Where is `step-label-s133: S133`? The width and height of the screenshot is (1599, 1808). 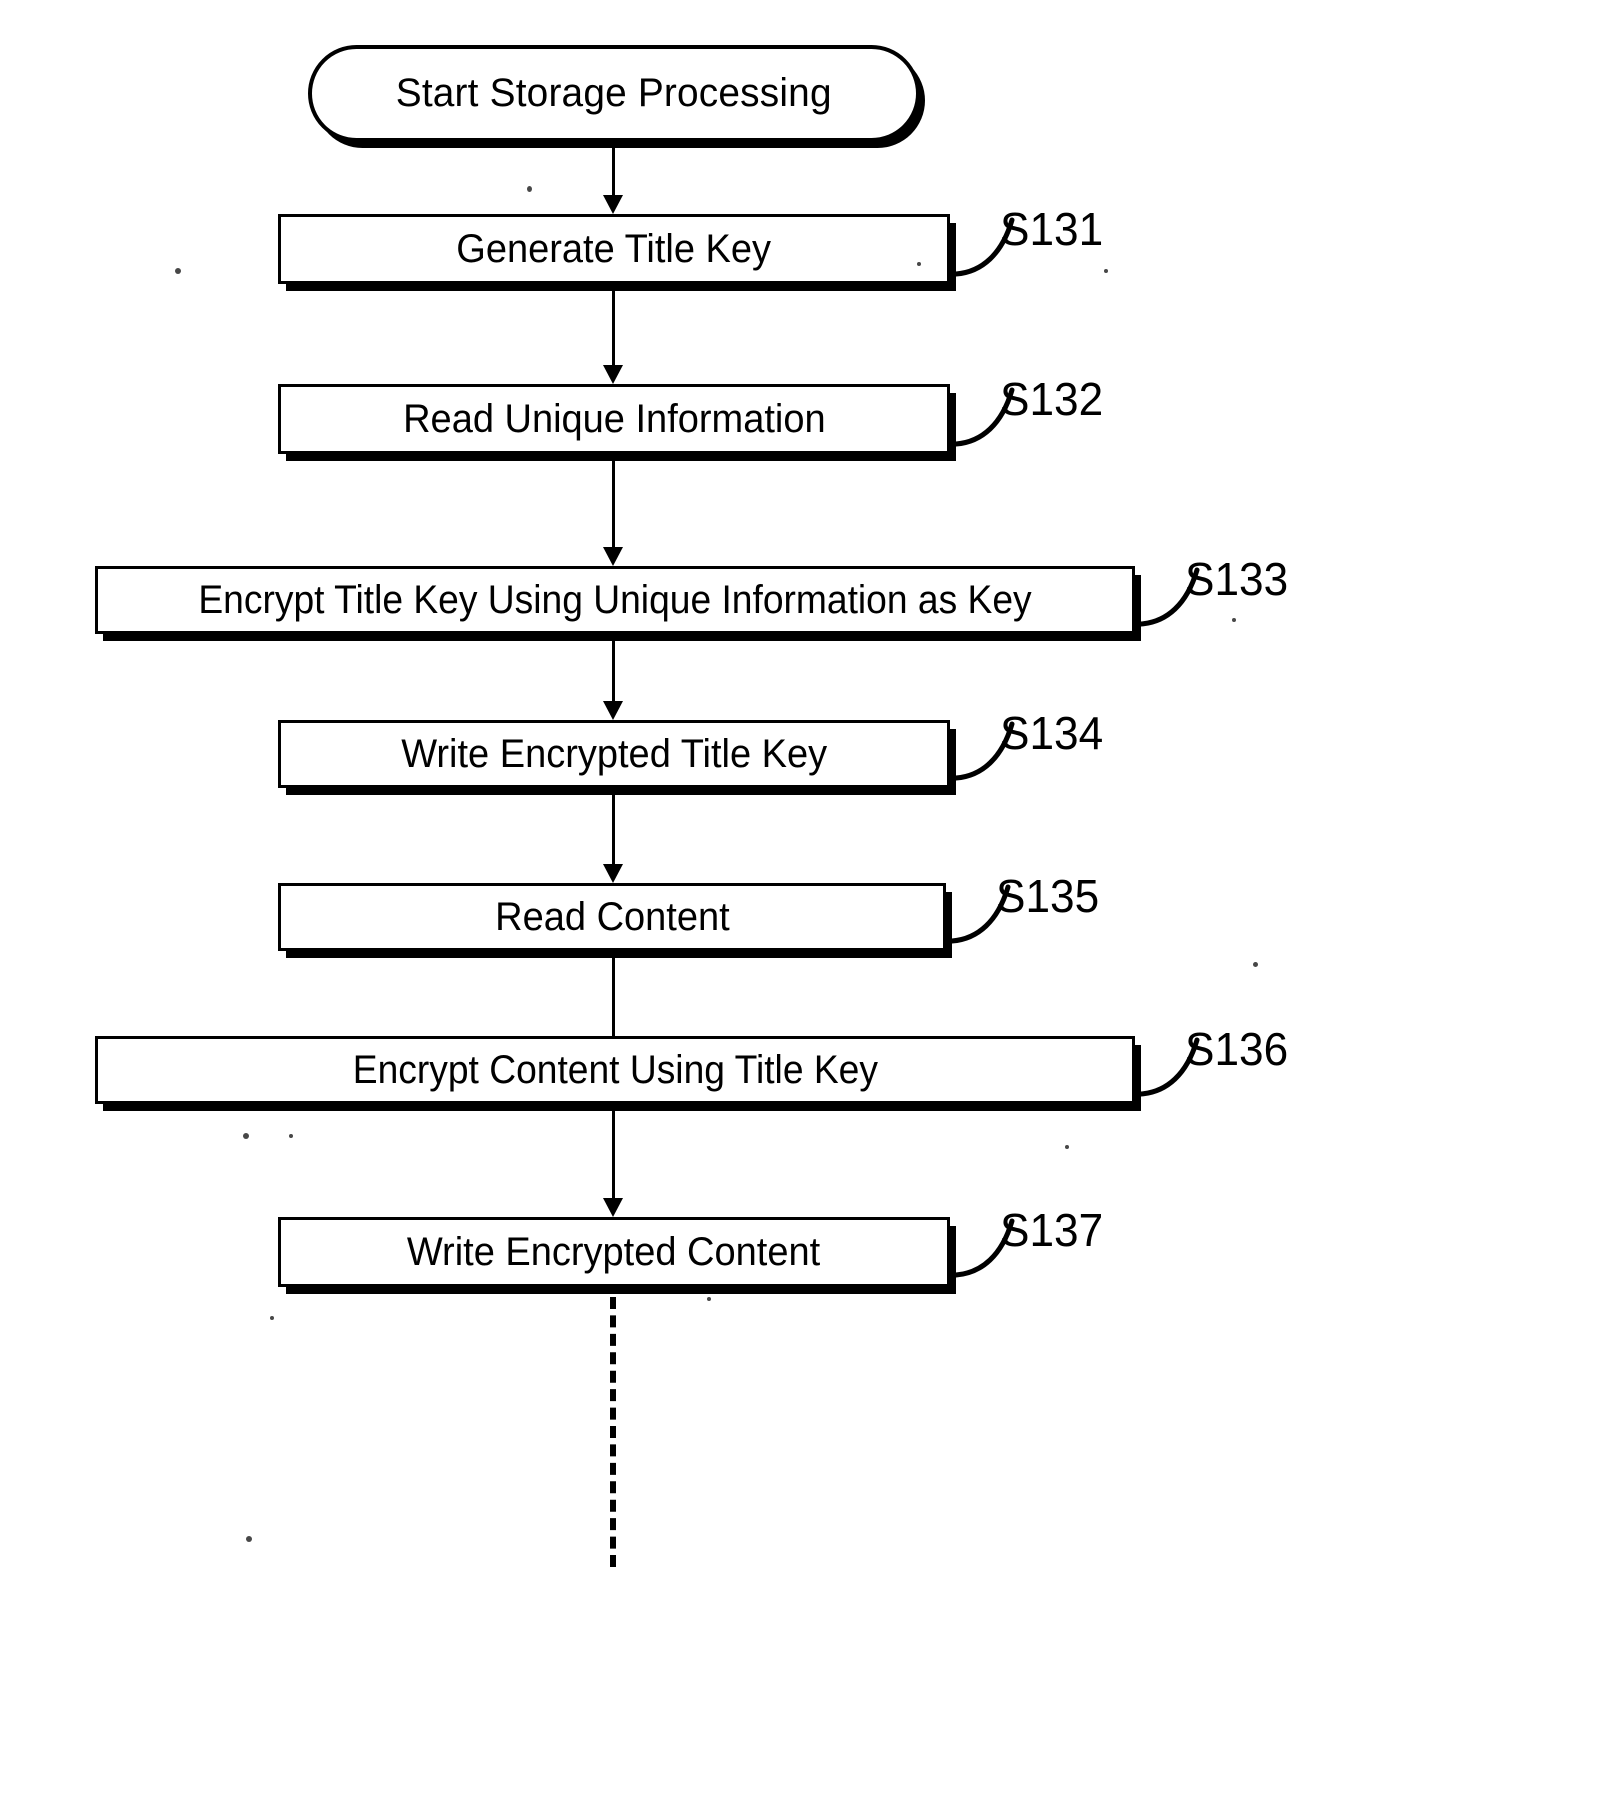 step-label-s133: S133 is located at coordinates (1237, 579).